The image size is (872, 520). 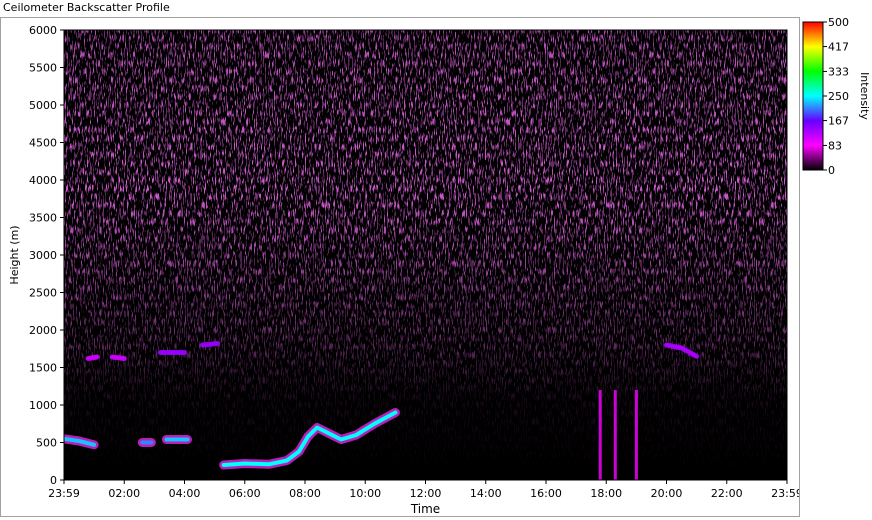 What do you see at coordinates (365, 493) in the screenshot?
I see `x-tick-label: 10:00` at bounding box center [365, 493].